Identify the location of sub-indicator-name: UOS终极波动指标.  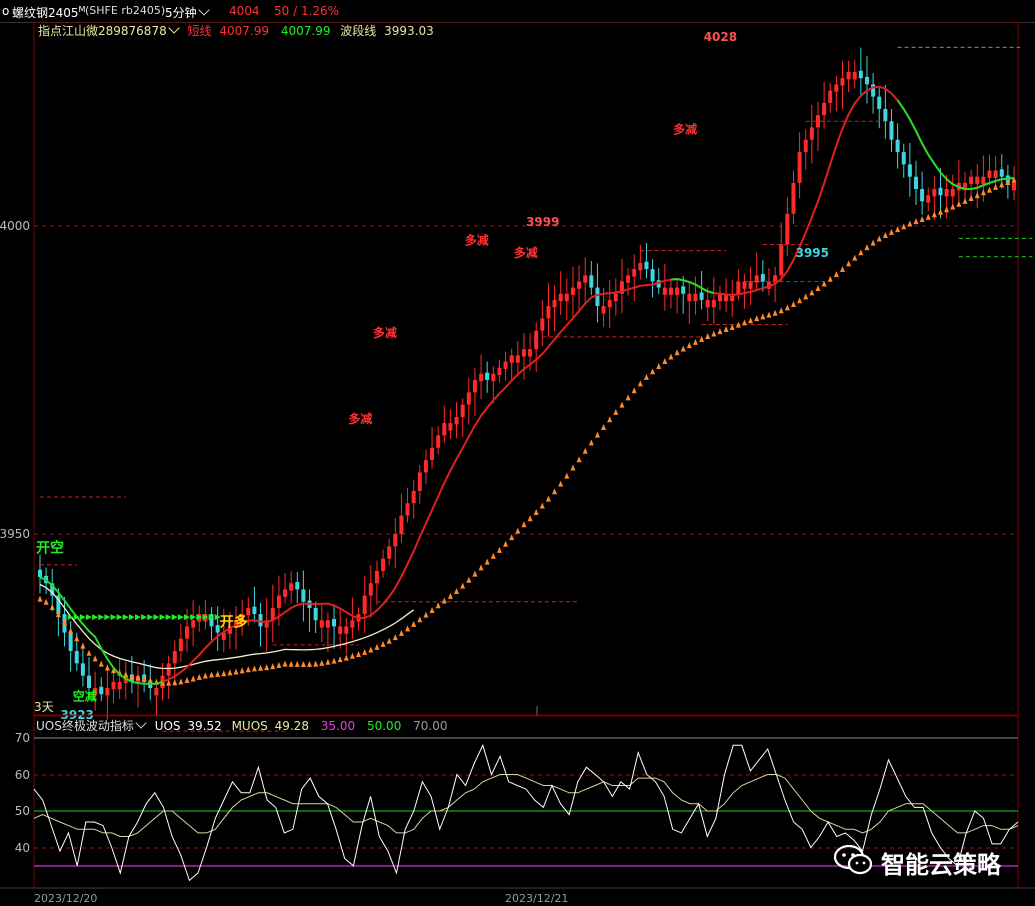
(91, 725).